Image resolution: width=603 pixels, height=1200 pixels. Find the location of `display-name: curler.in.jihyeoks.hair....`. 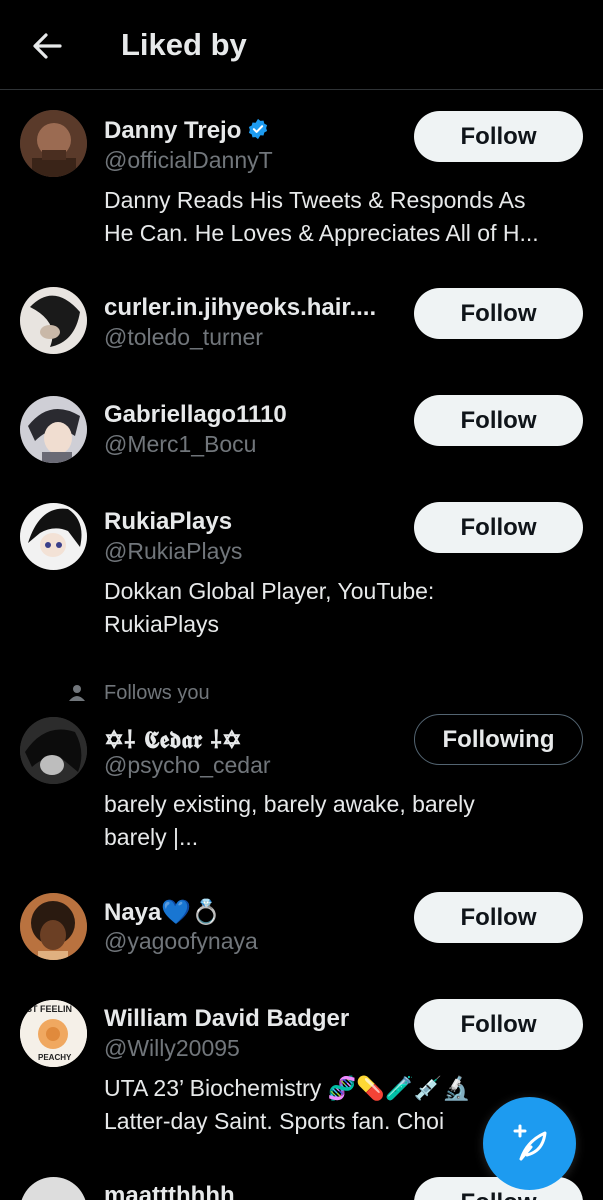

display-name: curler.in.jihyeoks.hair.... is located at coordinates (240, 307).